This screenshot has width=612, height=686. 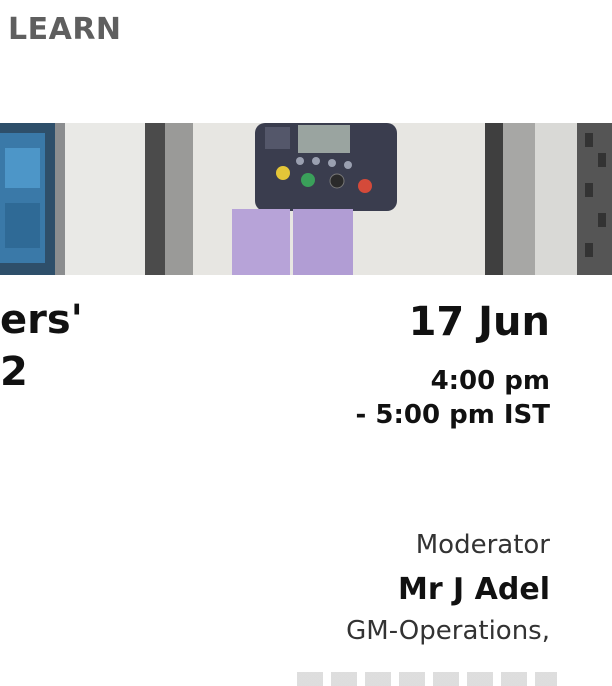 What do you see at coordinates (482, 545) in the screenshot?
I see `moderator-label: Moderator` at bounding box center [482, 545].